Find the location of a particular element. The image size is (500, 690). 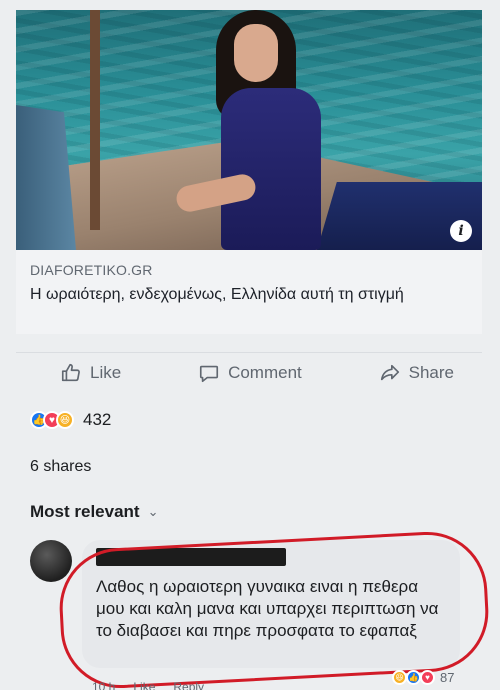

reactions-summary: 👍 ♥ 😆 432 is located at coordinates (70, 420).